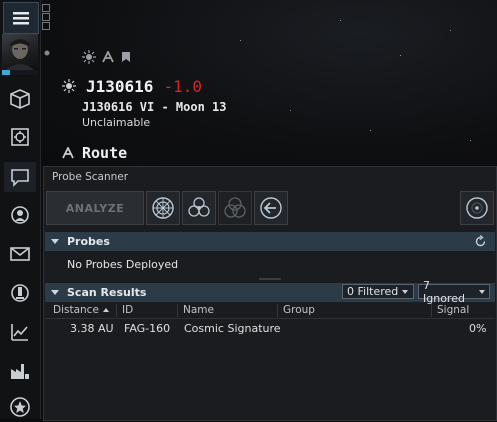 The image size is (497, 422). I want to click on refresh-icon, so click(480, 241).